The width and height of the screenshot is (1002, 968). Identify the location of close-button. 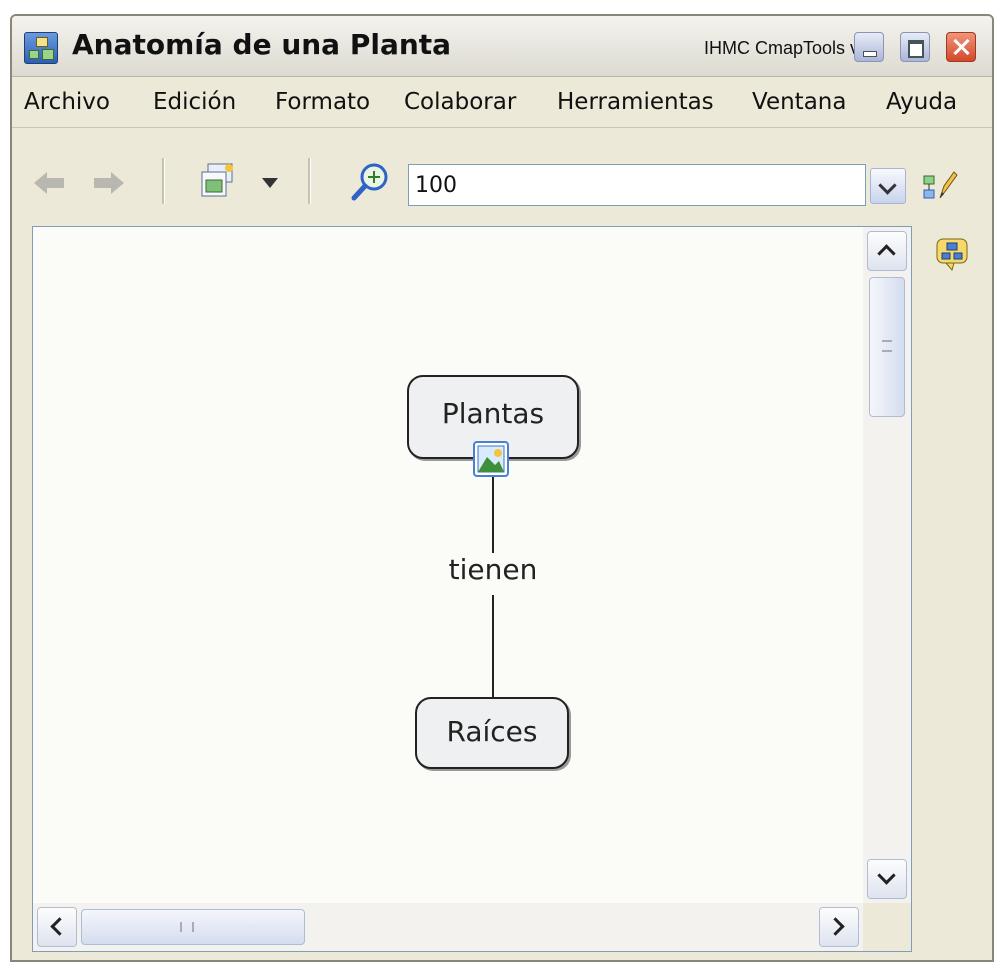
(961, 47).